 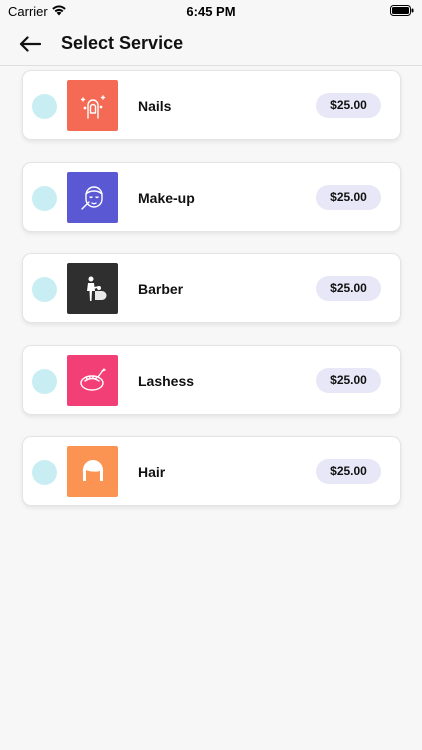 I want to click on back-button, so click(x=30, y=44).